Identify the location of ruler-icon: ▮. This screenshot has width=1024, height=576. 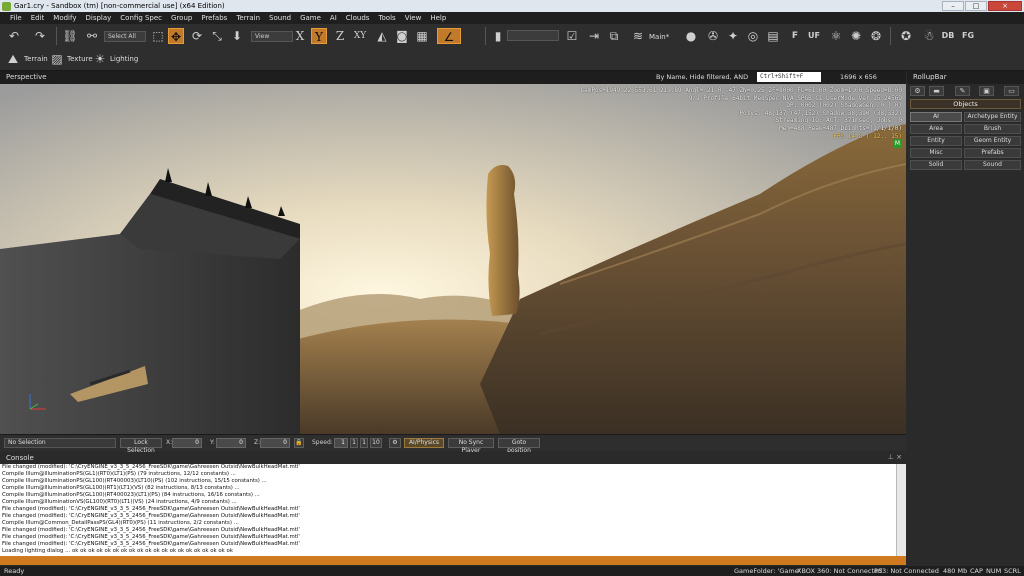
(498, 36).